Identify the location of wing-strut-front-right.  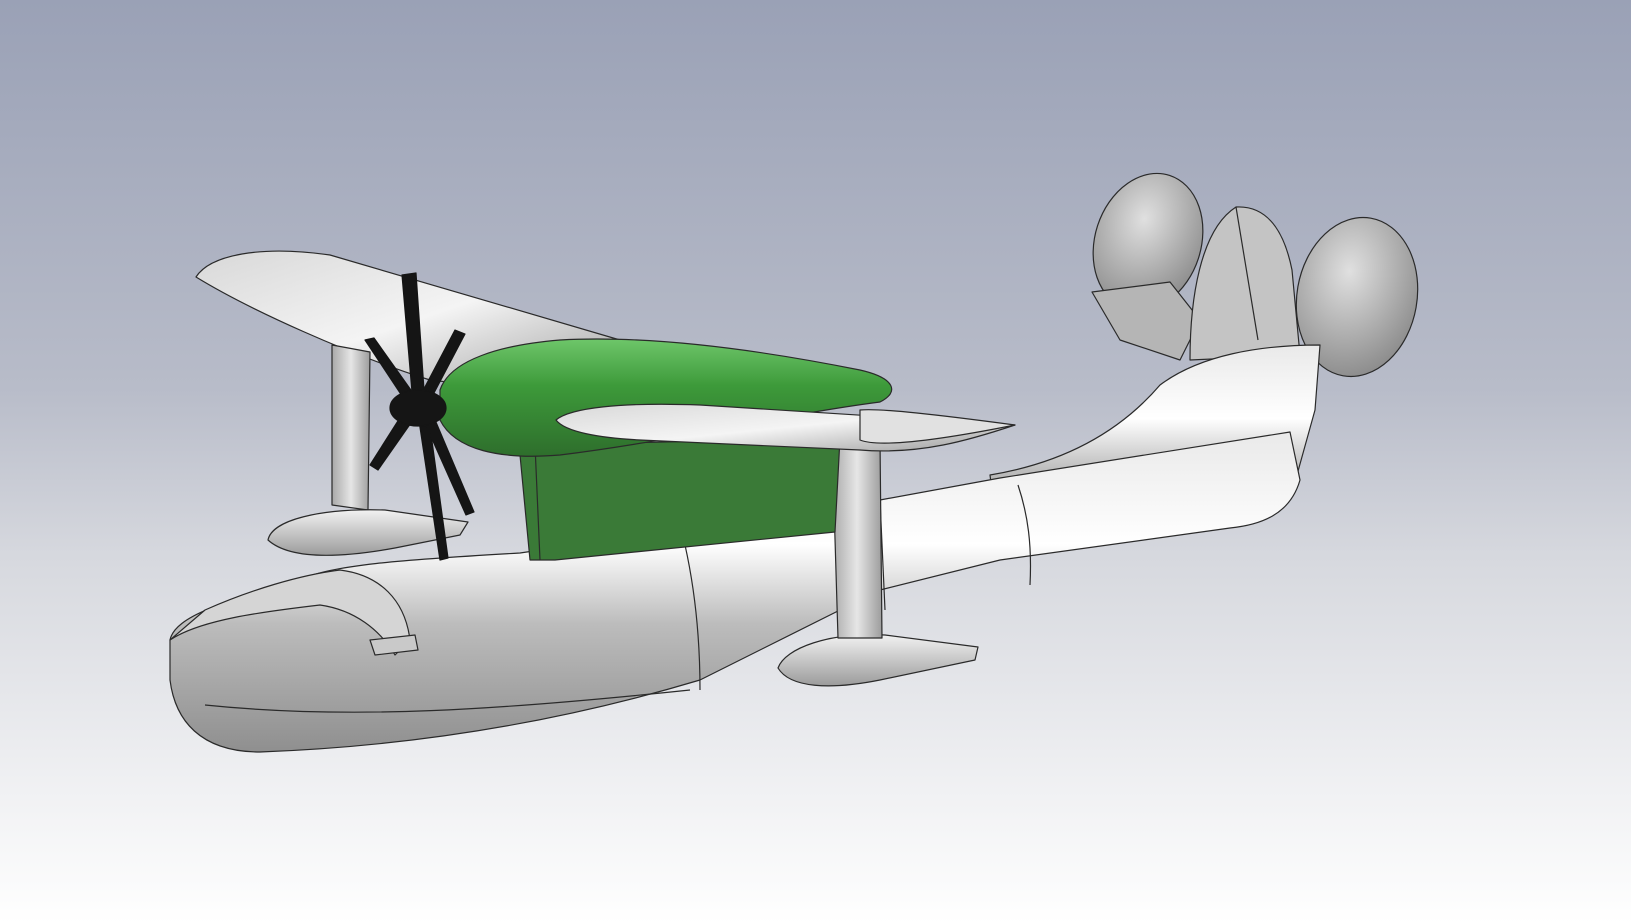
(857, 539).